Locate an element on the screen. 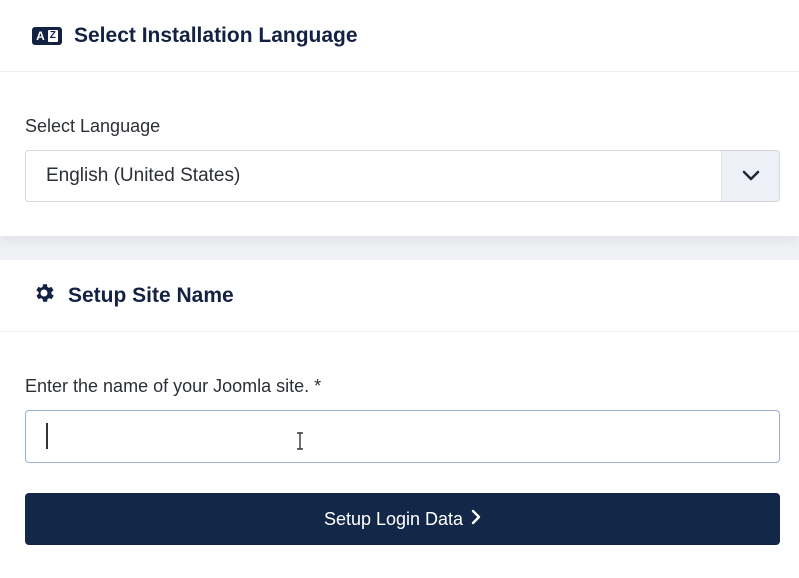 The image size is (799, 578). language-section-title: Select Installation Language is located at coordinates (216, 35).